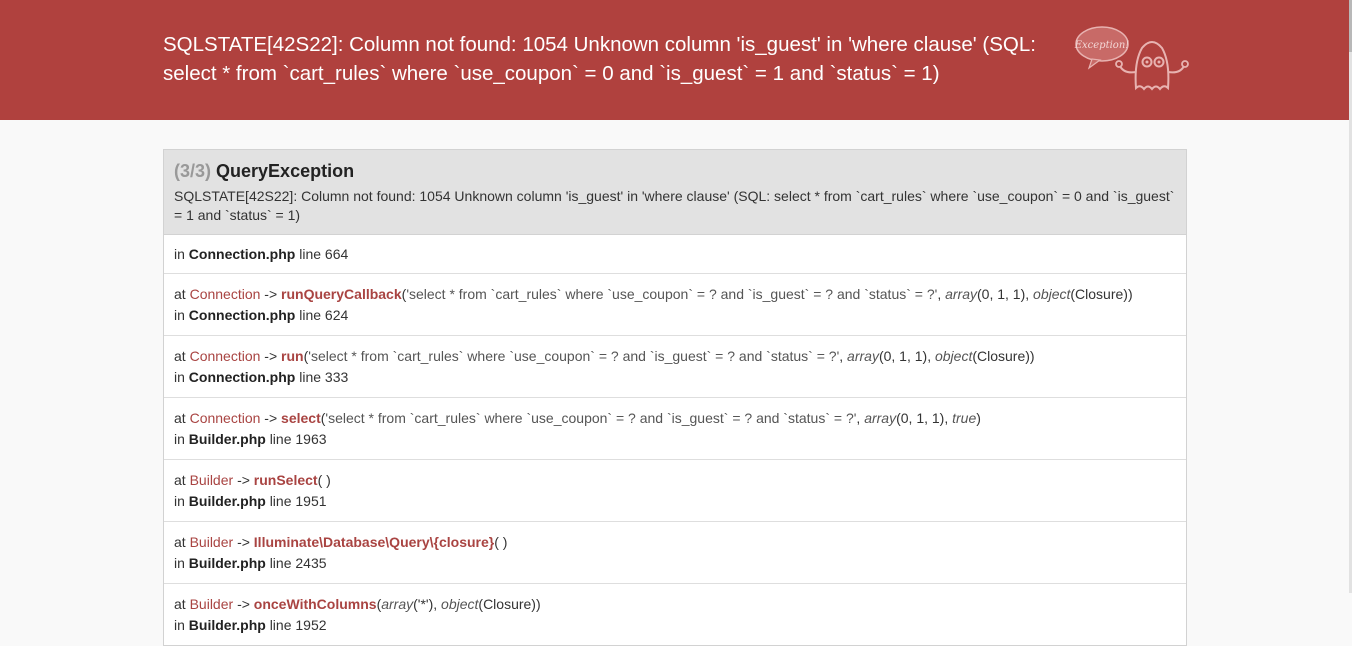  Describe the element at coordinates (675, 171) in the screenshot. I see `exception-title: (3/3) QueryException` at that location.